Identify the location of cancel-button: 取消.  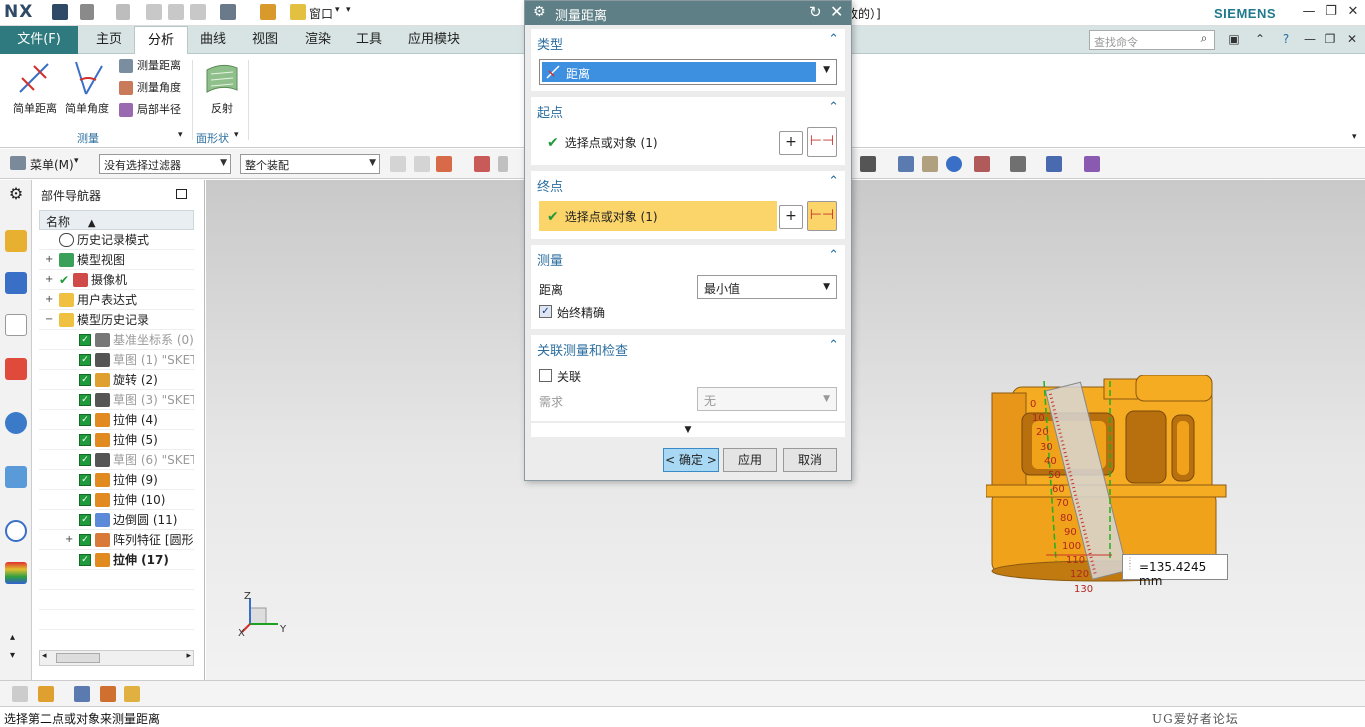
(810, 460).